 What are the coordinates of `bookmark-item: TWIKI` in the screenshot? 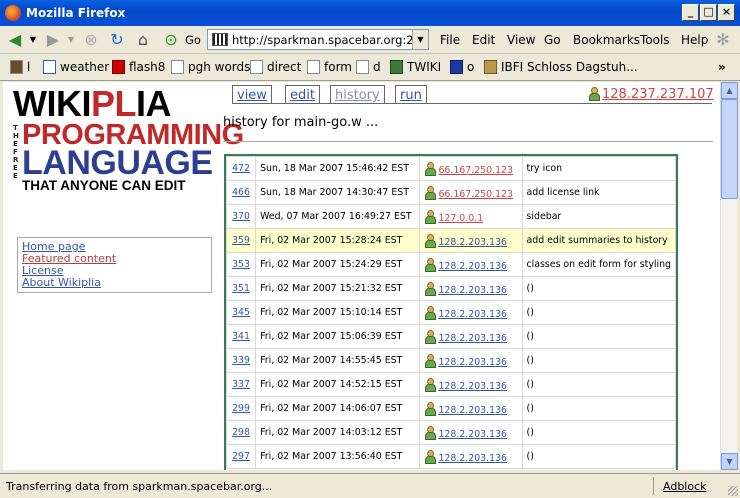 It's located at (415, 67).